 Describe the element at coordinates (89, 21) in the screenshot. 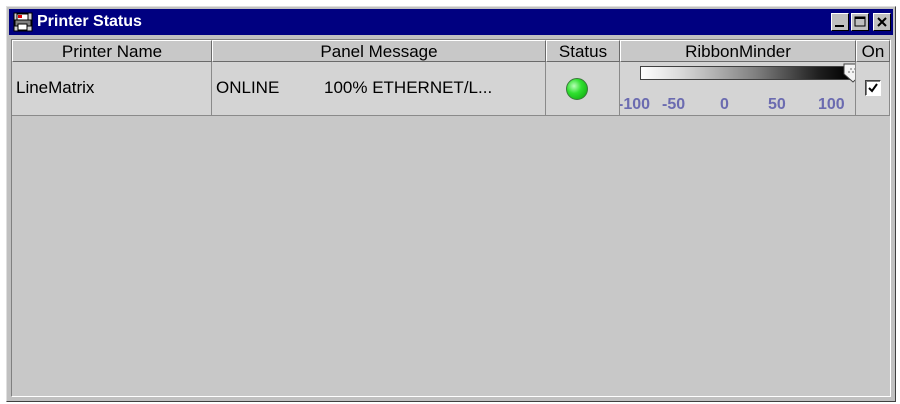

I see `window-title: Printer Status` at that location.